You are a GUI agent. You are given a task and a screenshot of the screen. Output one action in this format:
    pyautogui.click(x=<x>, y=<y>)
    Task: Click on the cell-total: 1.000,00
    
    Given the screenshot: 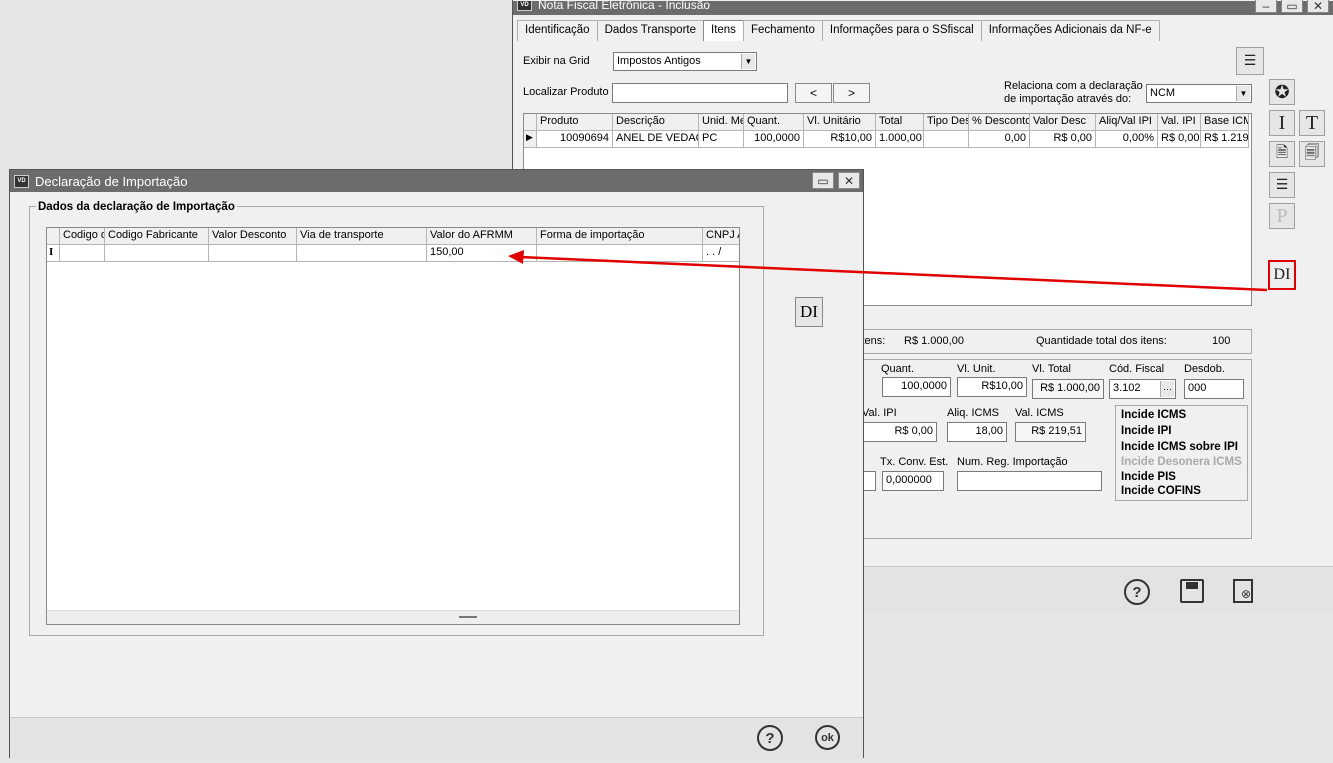 What is the action you would take?
    pyautogui.click(x=900, y=139)
    